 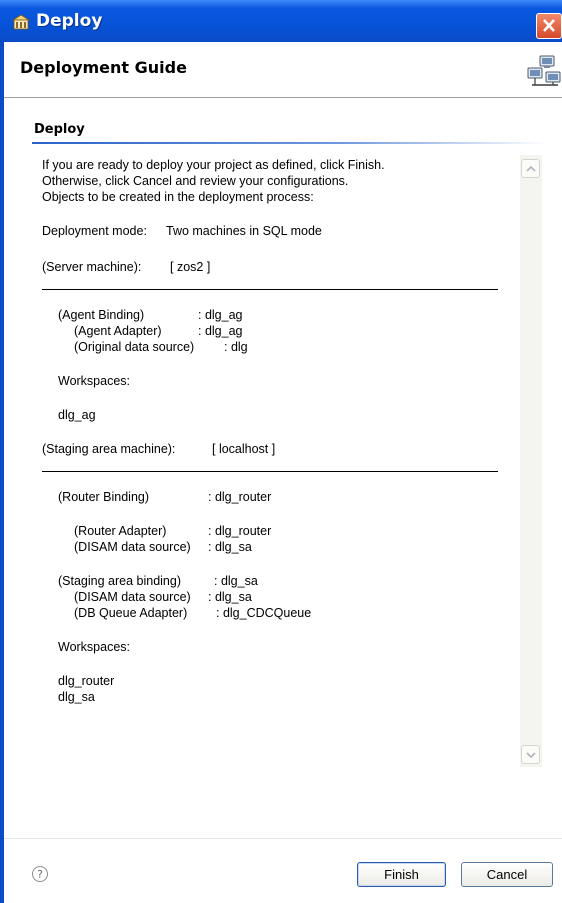 What do you see at coordinates (236, 347) in the screenshot?
I see `original-datasource-value: : dlg` at bounding box center [236, 347].